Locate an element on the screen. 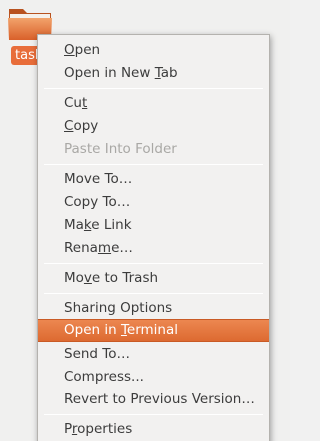  menu-item-open-in-terminal-b: erminal is located at coordinates (152, 330).